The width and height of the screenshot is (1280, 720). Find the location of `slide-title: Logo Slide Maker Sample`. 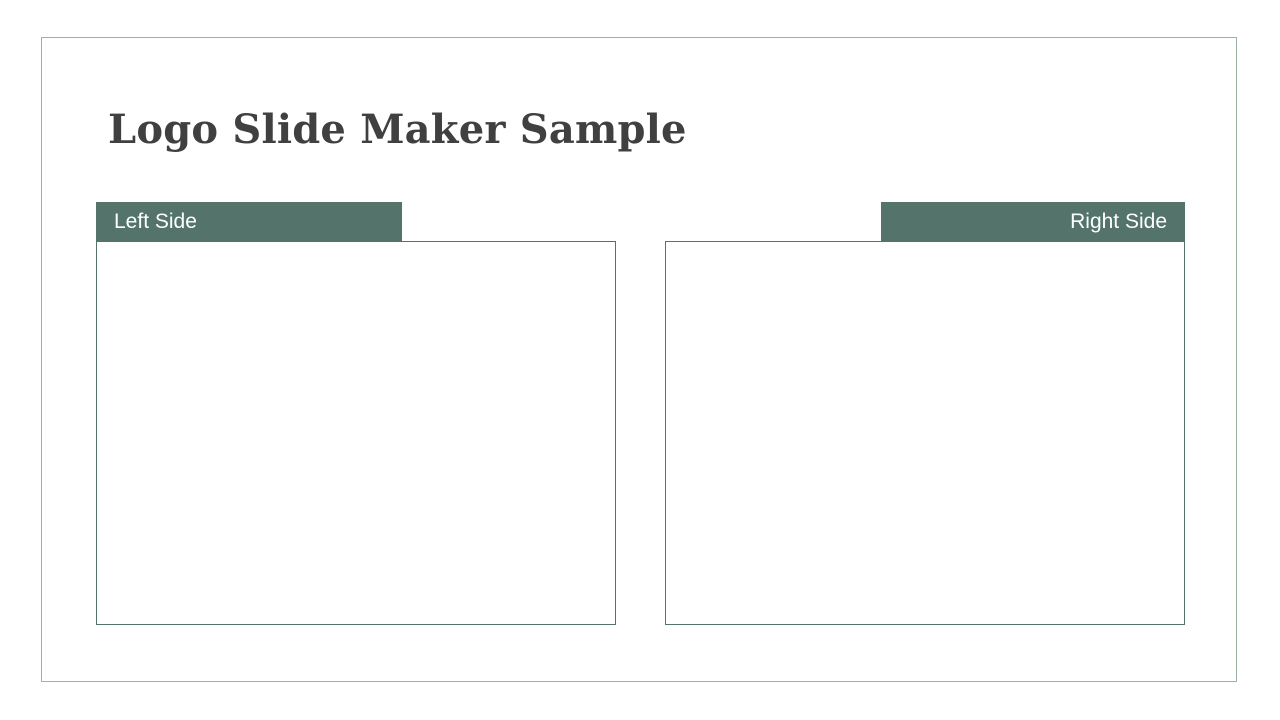

slide-title: Logo Slide Maker Sample is located at coordinates (397, 130).